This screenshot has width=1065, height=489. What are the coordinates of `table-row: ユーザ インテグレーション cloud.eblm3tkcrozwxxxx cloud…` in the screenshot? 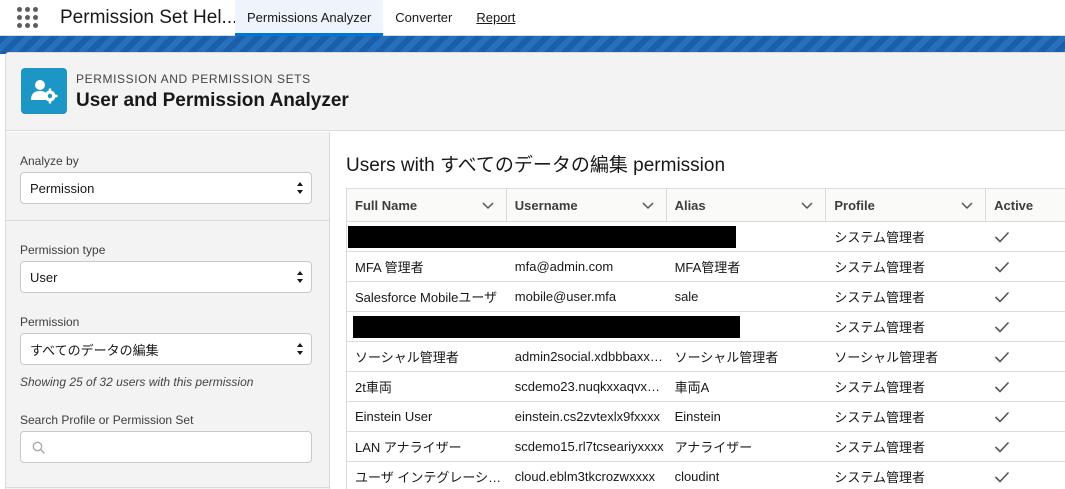 It's located at (706, 475).